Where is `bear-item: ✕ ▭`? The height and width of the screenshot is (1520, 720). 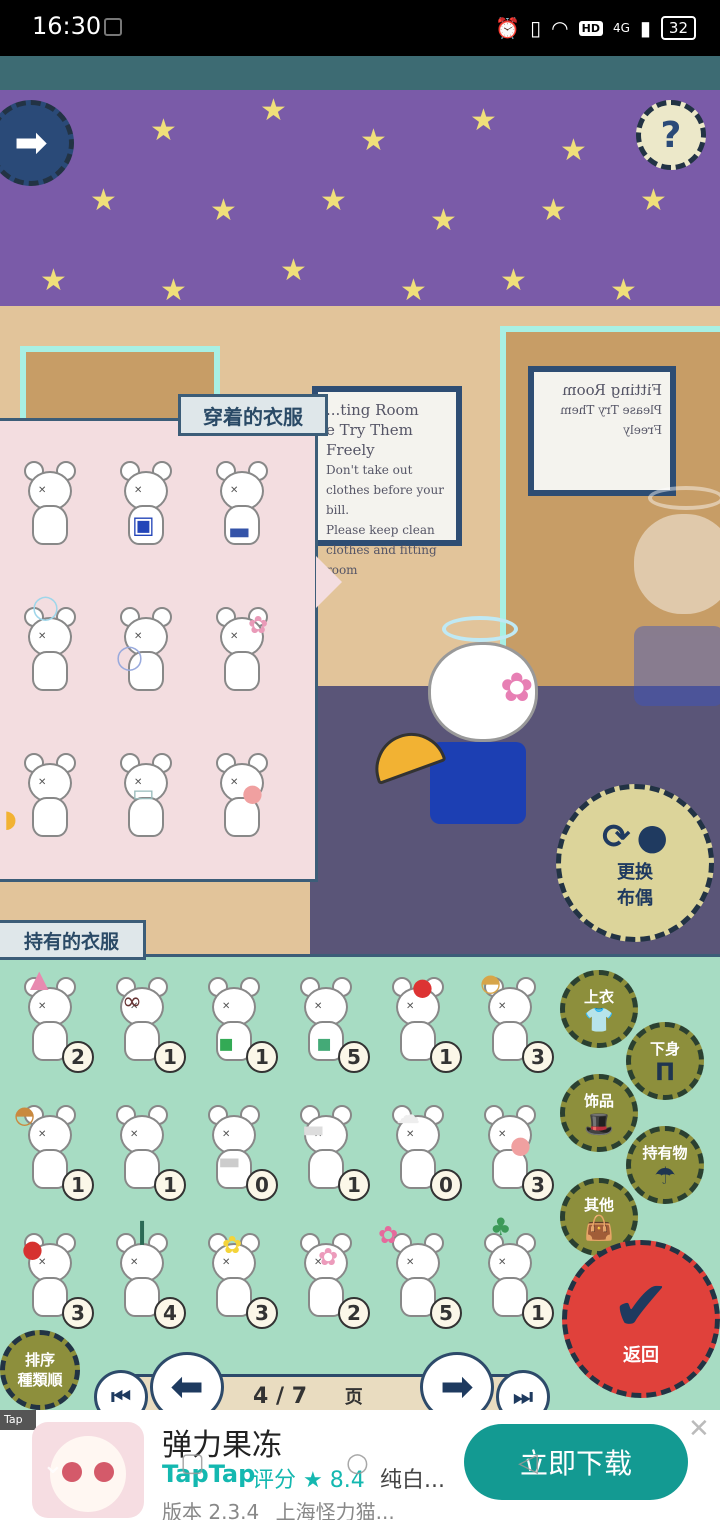 bear-item: ✕ ▭ is located at coordinates (146, 799).